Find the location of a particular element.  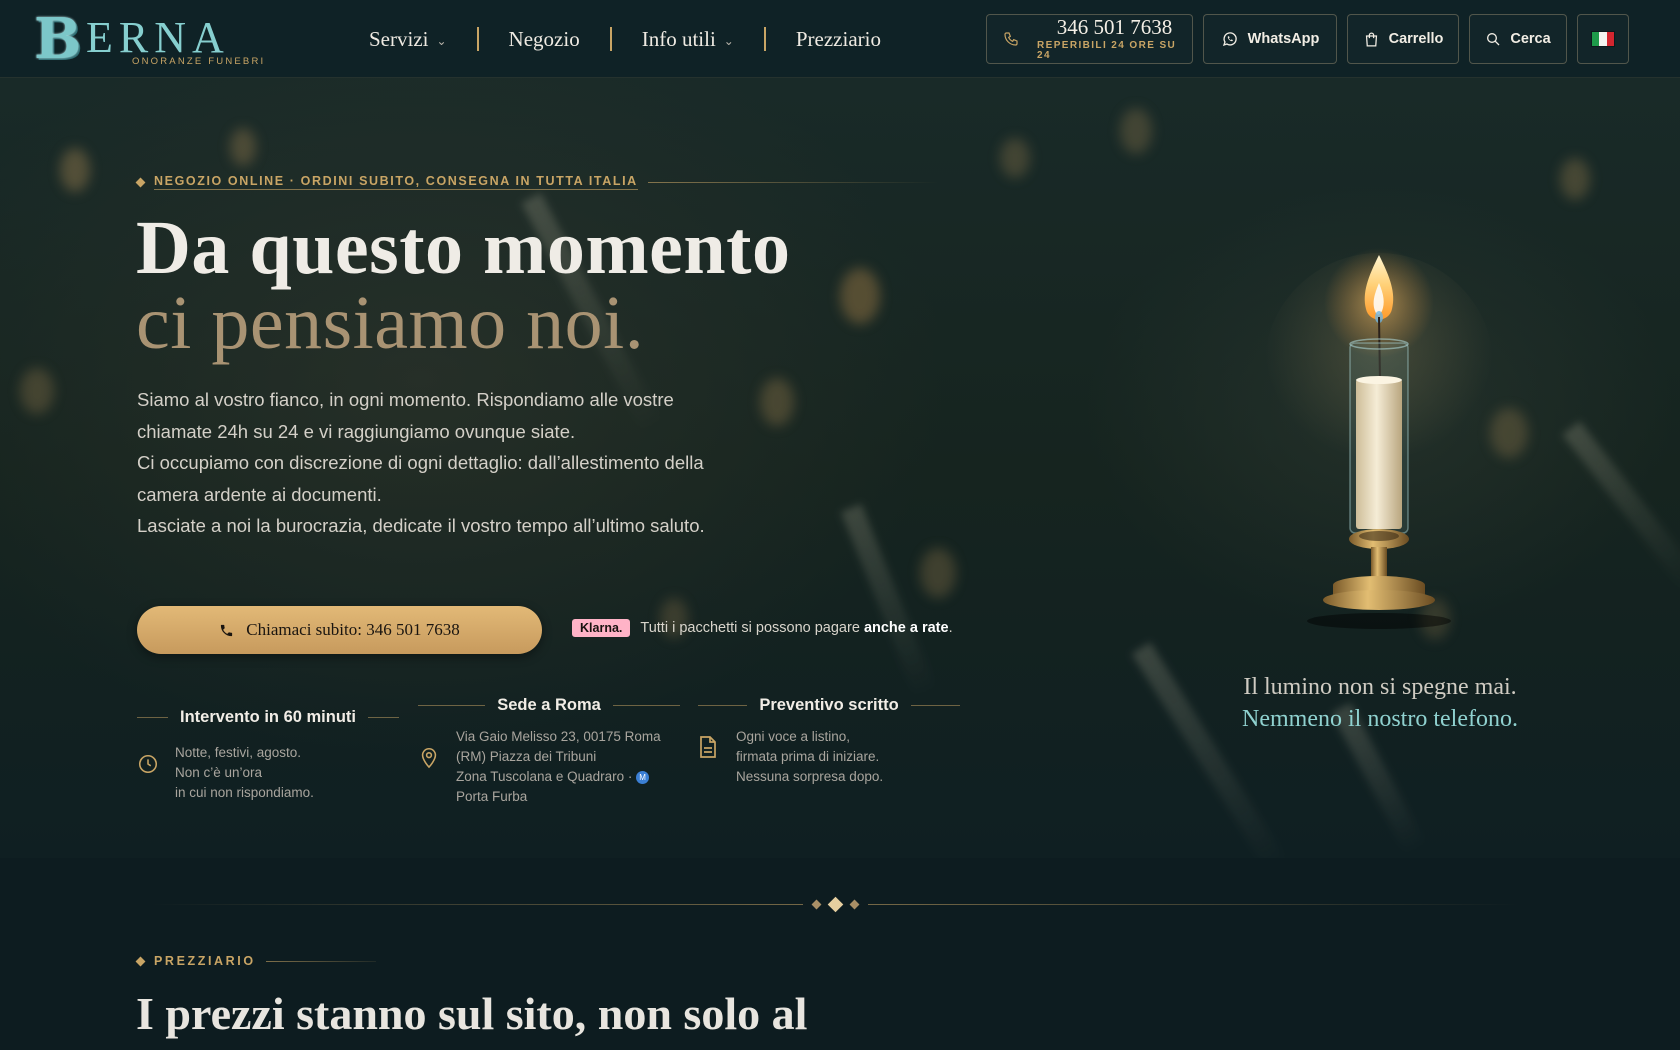

map-pin-icon is located at coordinates (430, 776).